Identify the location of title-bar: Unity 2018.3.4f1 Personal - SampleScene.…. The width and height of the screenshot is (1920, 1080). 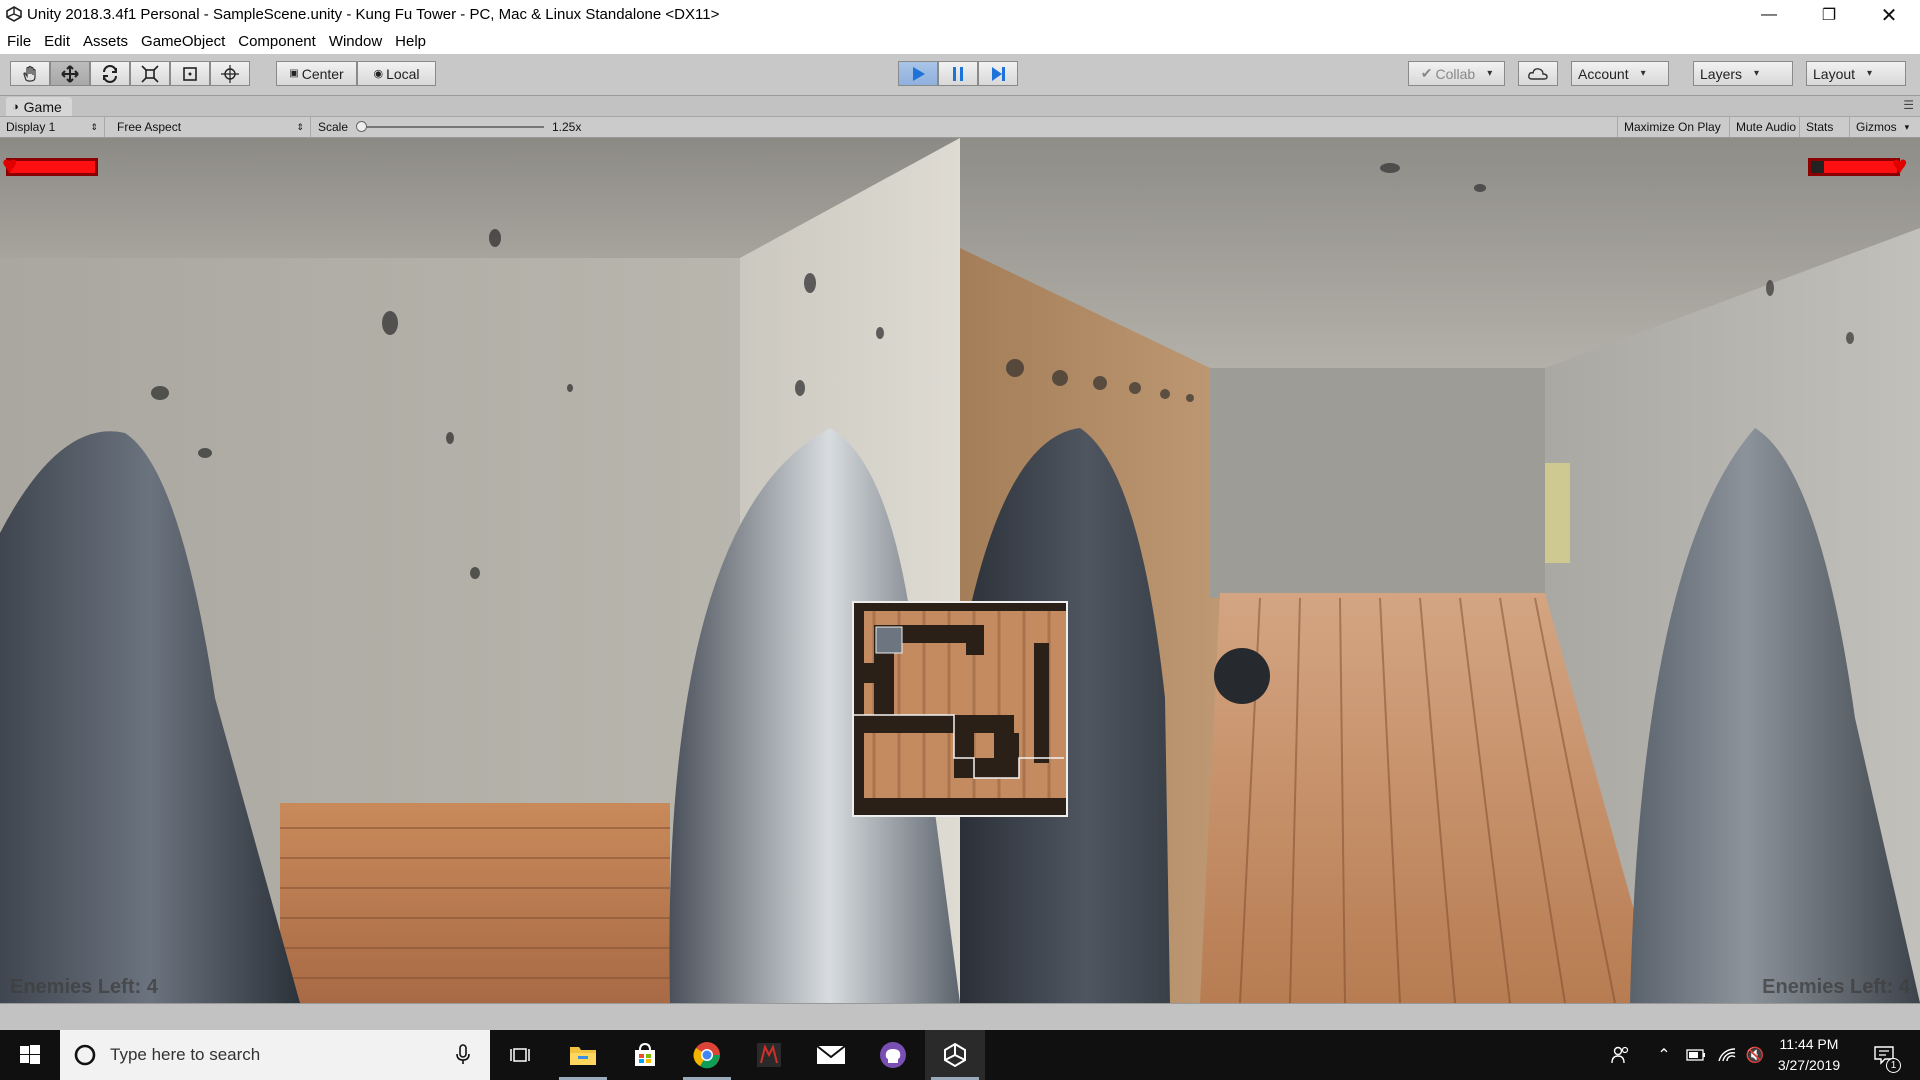
(960, 15).